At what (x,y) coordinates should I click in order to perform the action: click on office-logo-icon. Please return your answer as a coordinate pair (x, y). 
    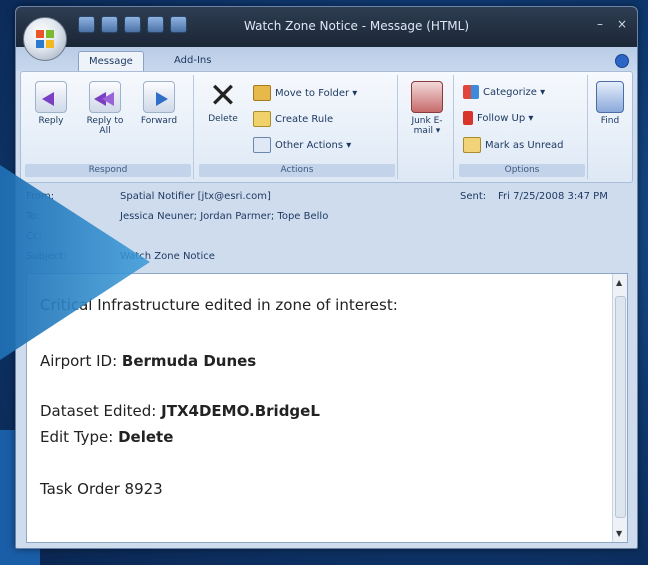
    Looking at the image, I should click on (45, 39).